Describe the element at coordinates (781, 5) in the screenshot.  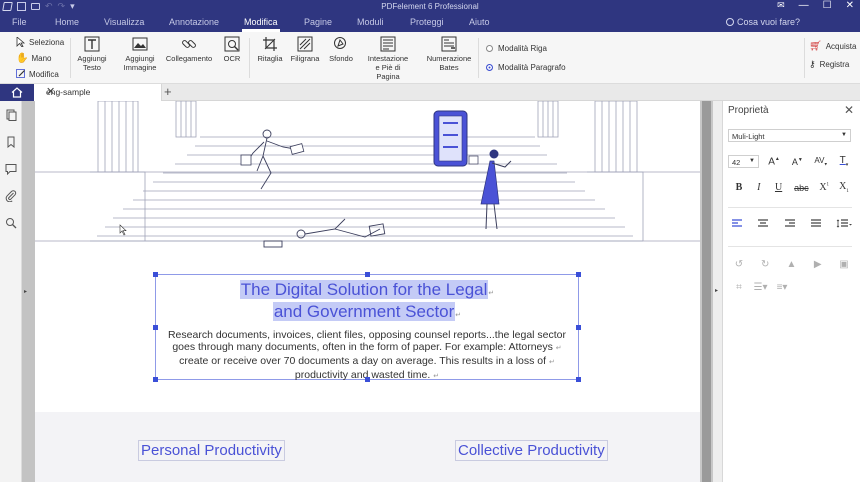
I see `inbox-icon: ✉` at that location.